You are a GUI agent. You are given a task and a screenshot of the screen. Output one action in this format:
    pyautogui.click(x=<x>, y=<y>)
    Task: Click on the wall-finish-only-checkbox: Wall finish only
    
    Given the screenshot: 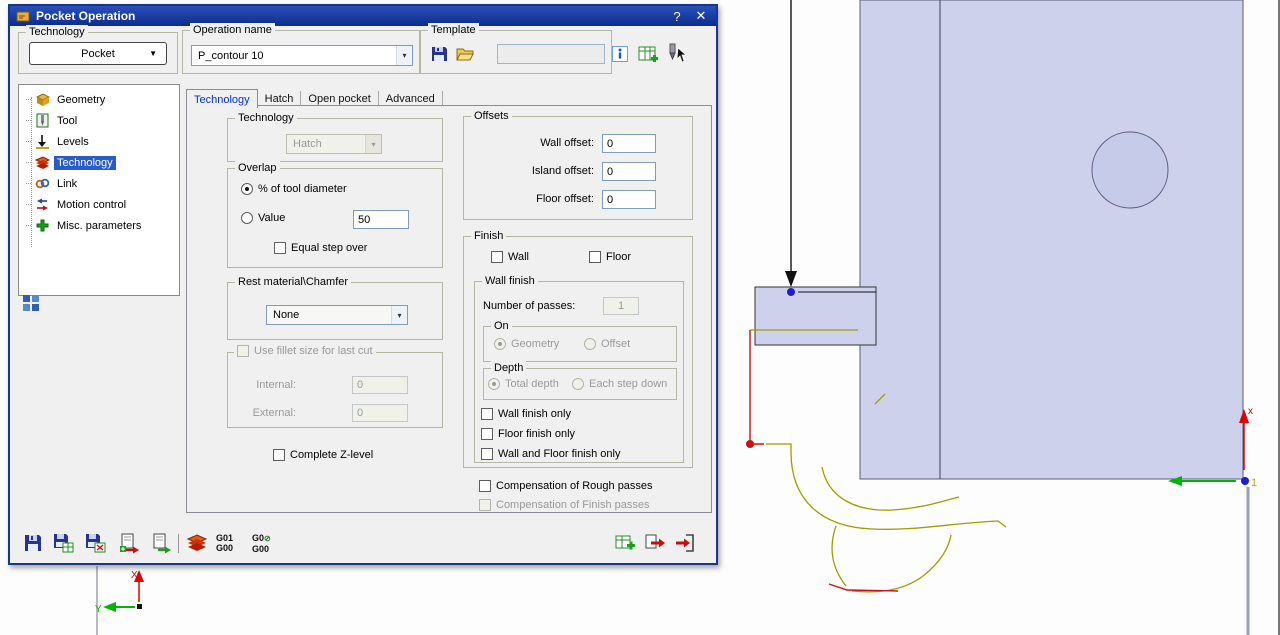 What is the action you would take?
    pyautogui.click(x=526, y=414)
    